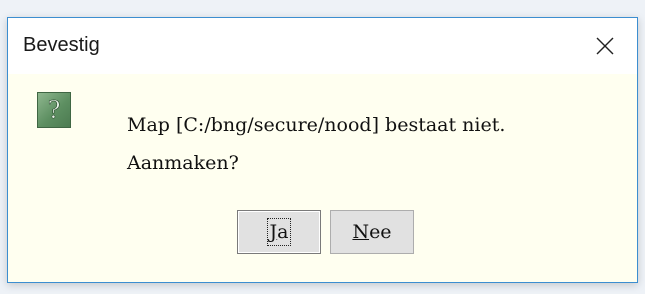  I want to click on message-line-1: Map [C:/bng/secure/nood] bestaat niet., so click(316, 125).